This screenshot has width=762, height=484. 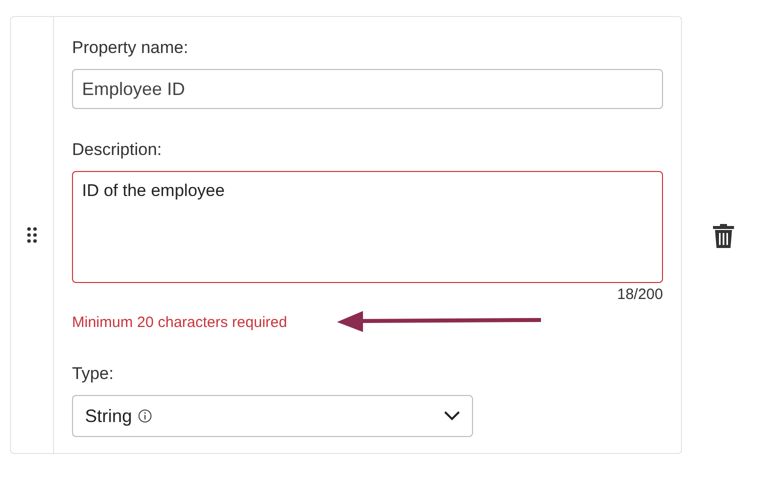 What do you see at coordinates (639, 295) in the screenshot?
I see `character-counter: 18/200` at bounding box center [639, 295].